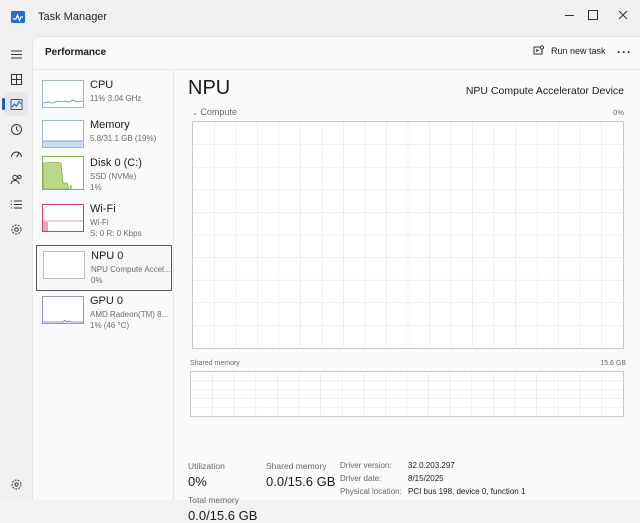  What do you see at coordinates (63, 310) in the screenshot?
I see `gpu-thumbnail` at bounding box center [63, 310].